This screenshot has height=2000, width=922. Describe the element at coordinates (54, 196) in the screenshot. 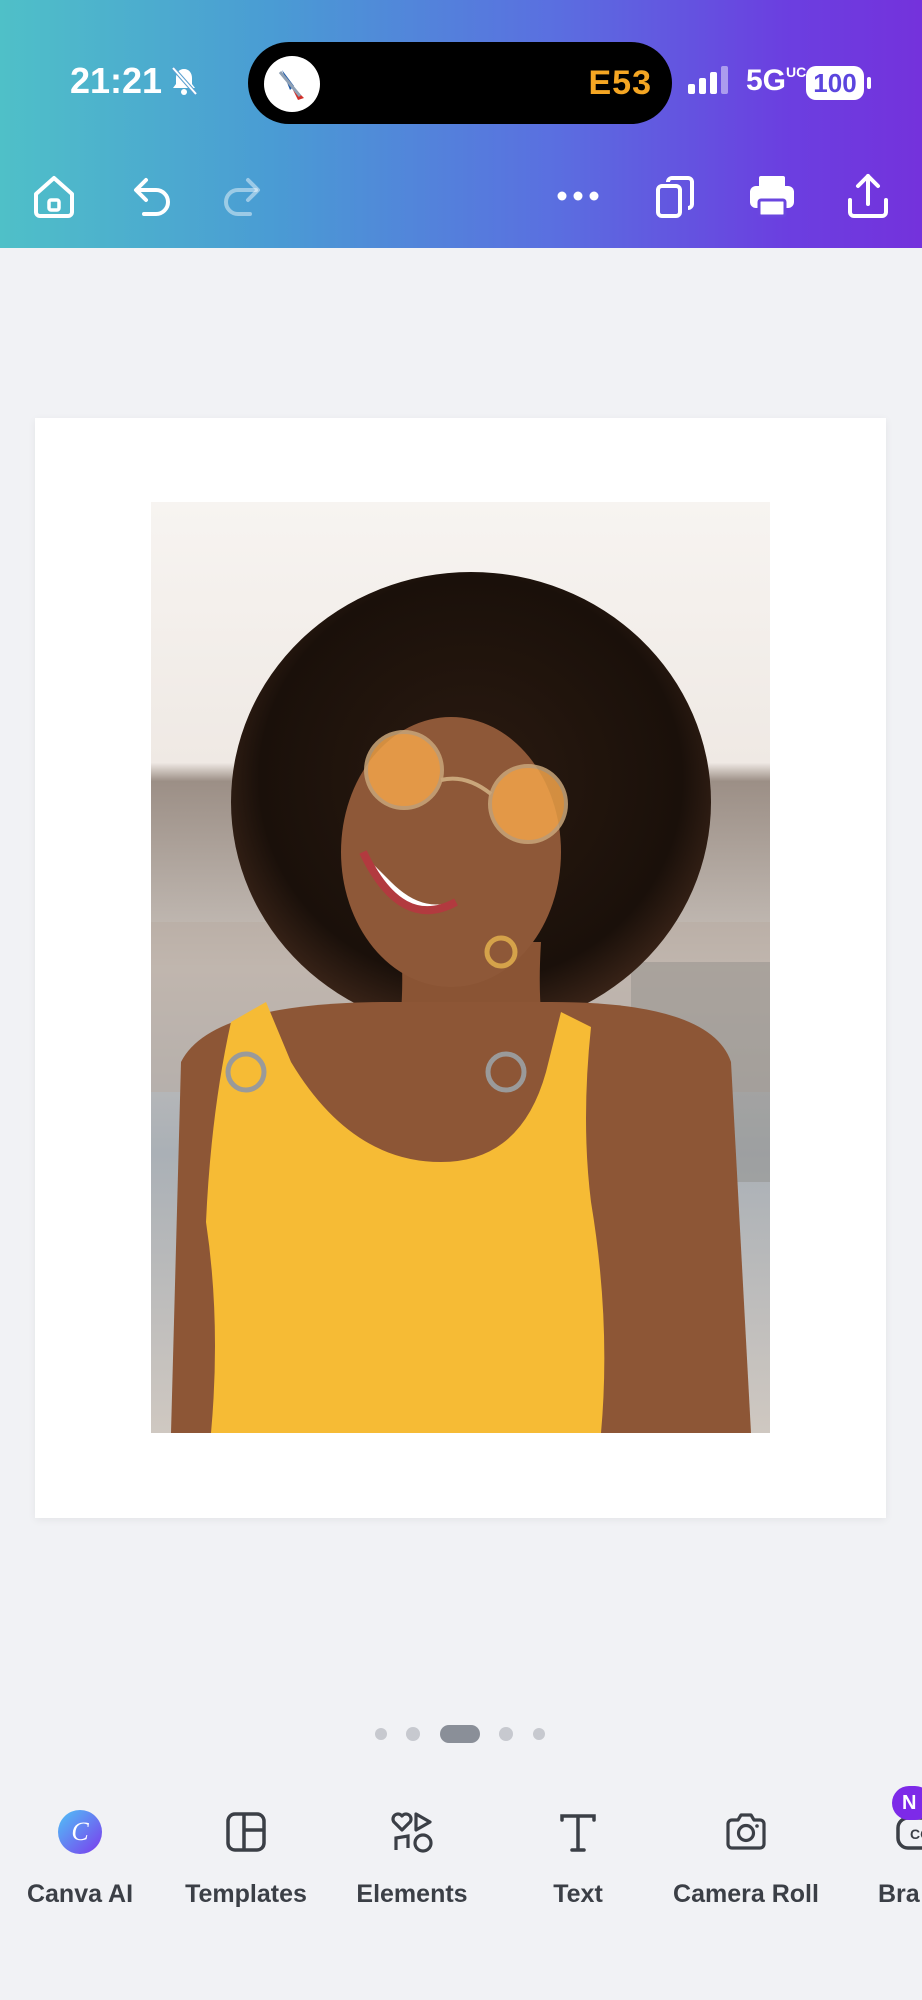

I see `home-icon` at that location.